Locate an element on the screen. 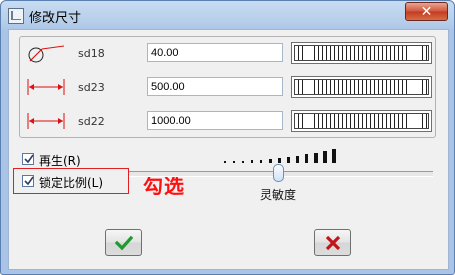  annotation-highlight-box is located at coordinates (71, 181).